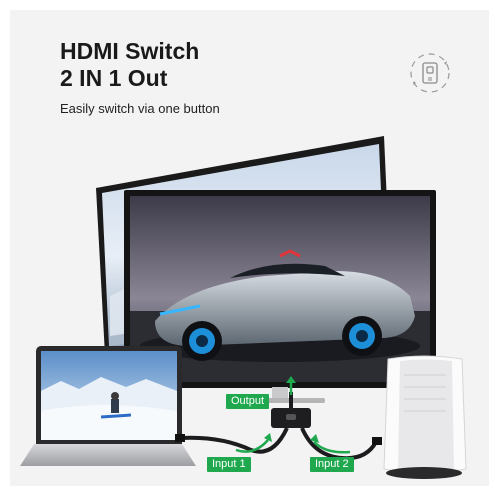 The width and height of the screenshot is (499, 486). Describe the element at coordinates (130, 51) in the screenshot. I see `headline-line-1: HDMI Switch` at that location.